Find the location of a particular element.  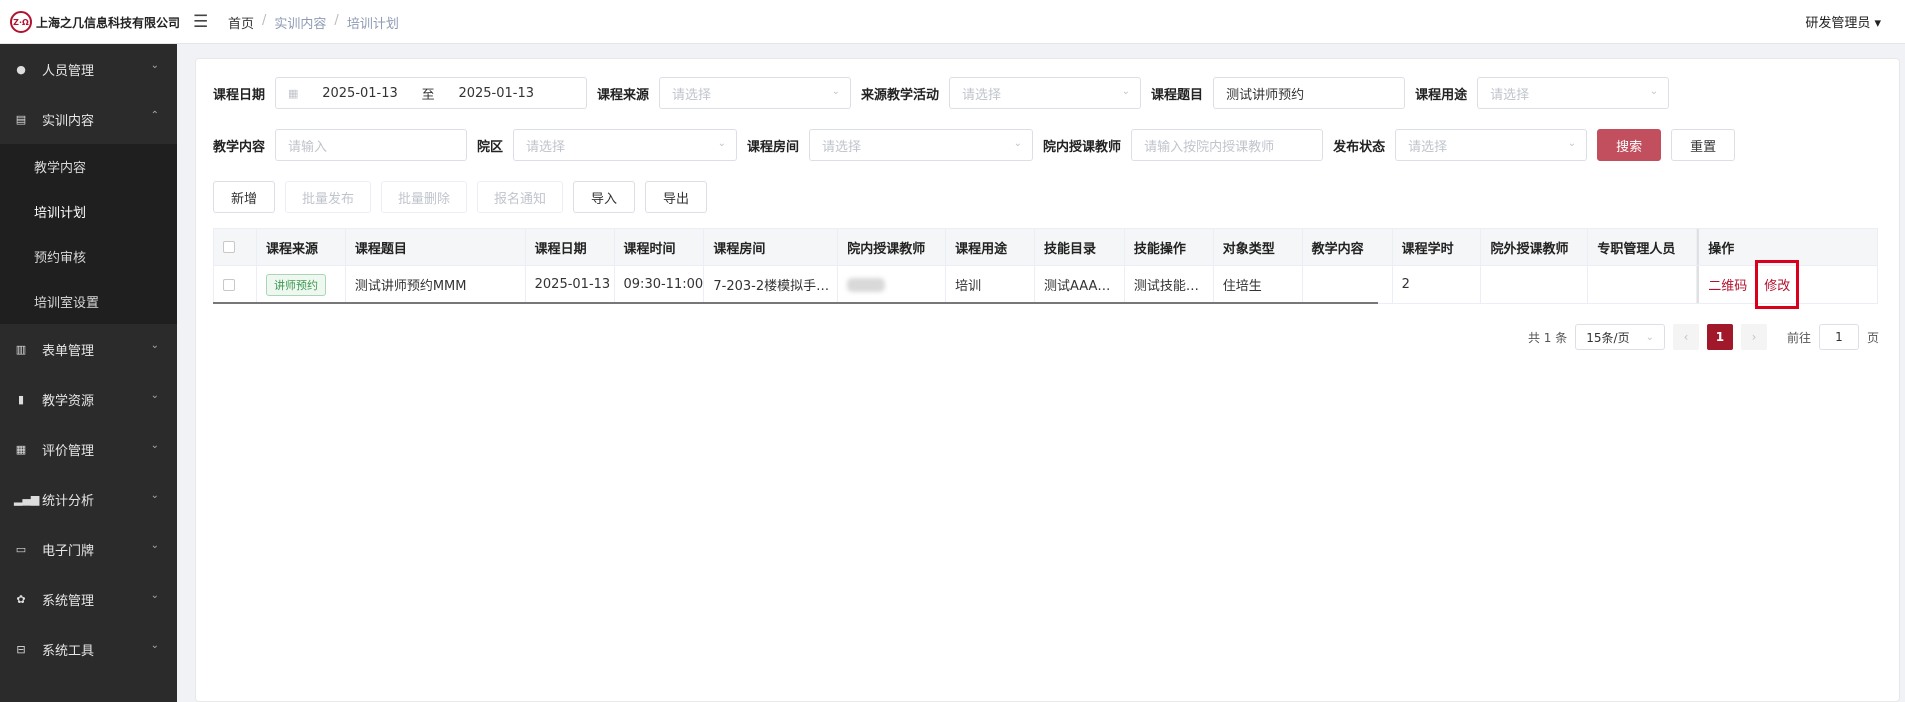

select-all-checkbox is located at coordinates (229, 247).